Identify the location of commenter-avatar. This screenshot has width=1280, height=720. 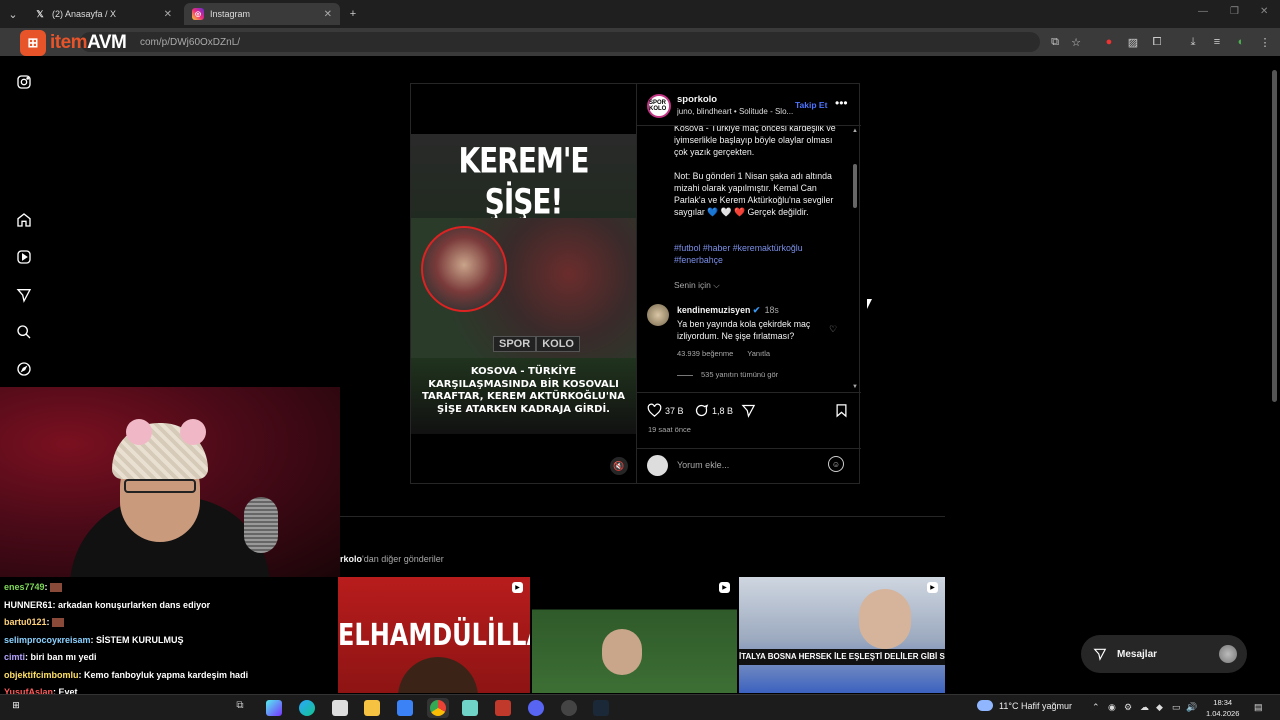
(658, 315).